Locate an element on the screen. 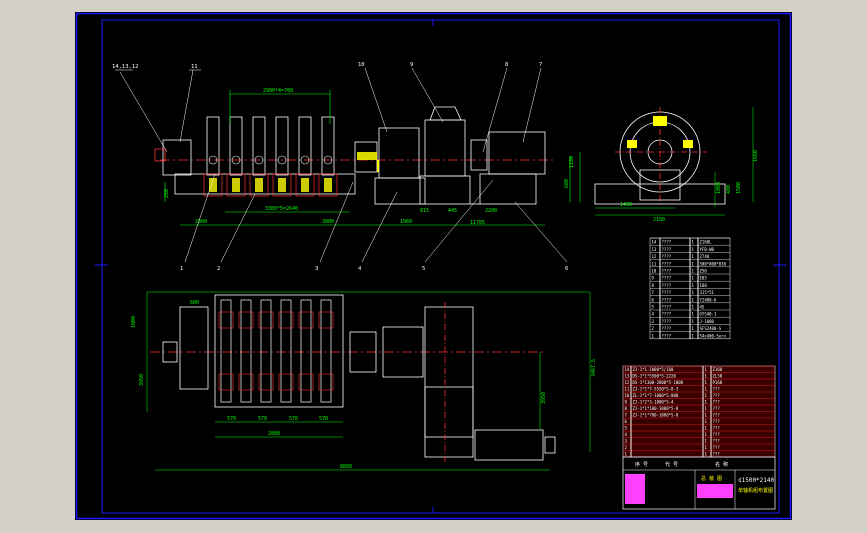  main-gearbox is located at coordinates (445, 148).